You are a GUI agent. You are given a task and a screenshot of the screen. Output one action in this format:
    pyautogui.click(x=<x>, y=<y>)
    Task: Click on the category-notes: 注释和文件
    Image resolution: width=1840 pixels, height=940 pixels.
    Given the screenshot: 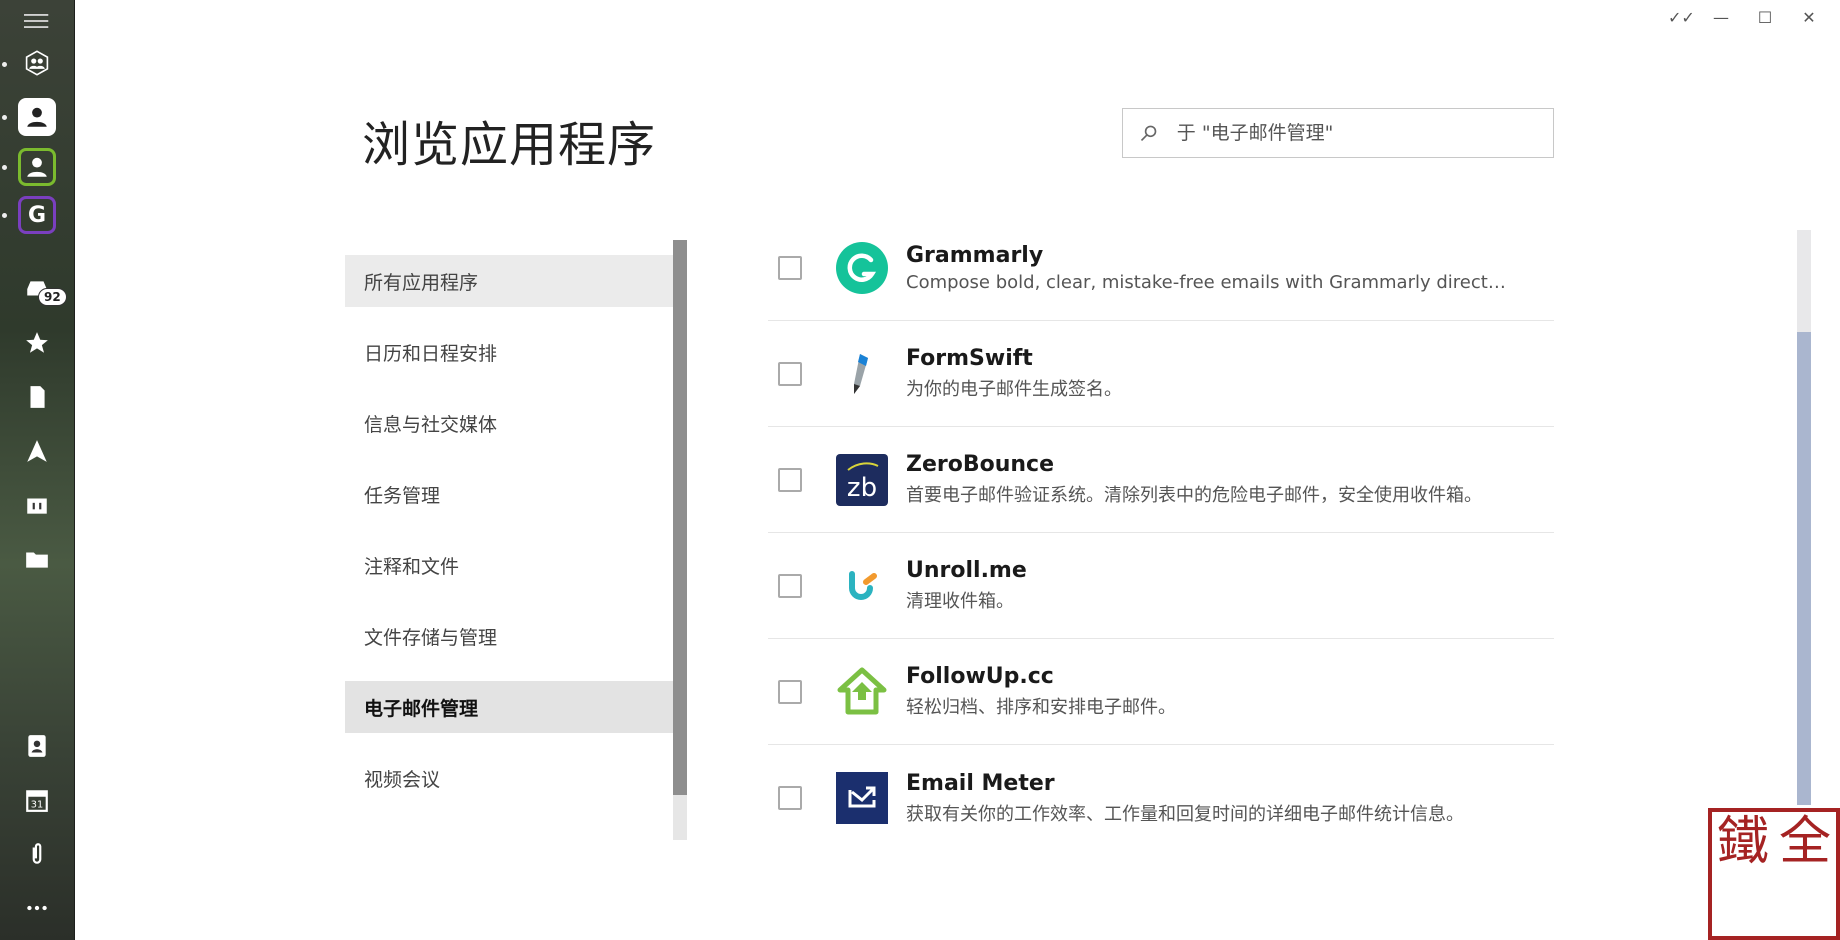 What is the action you would take?
    pyautogui.click(x=516, y=565)
    